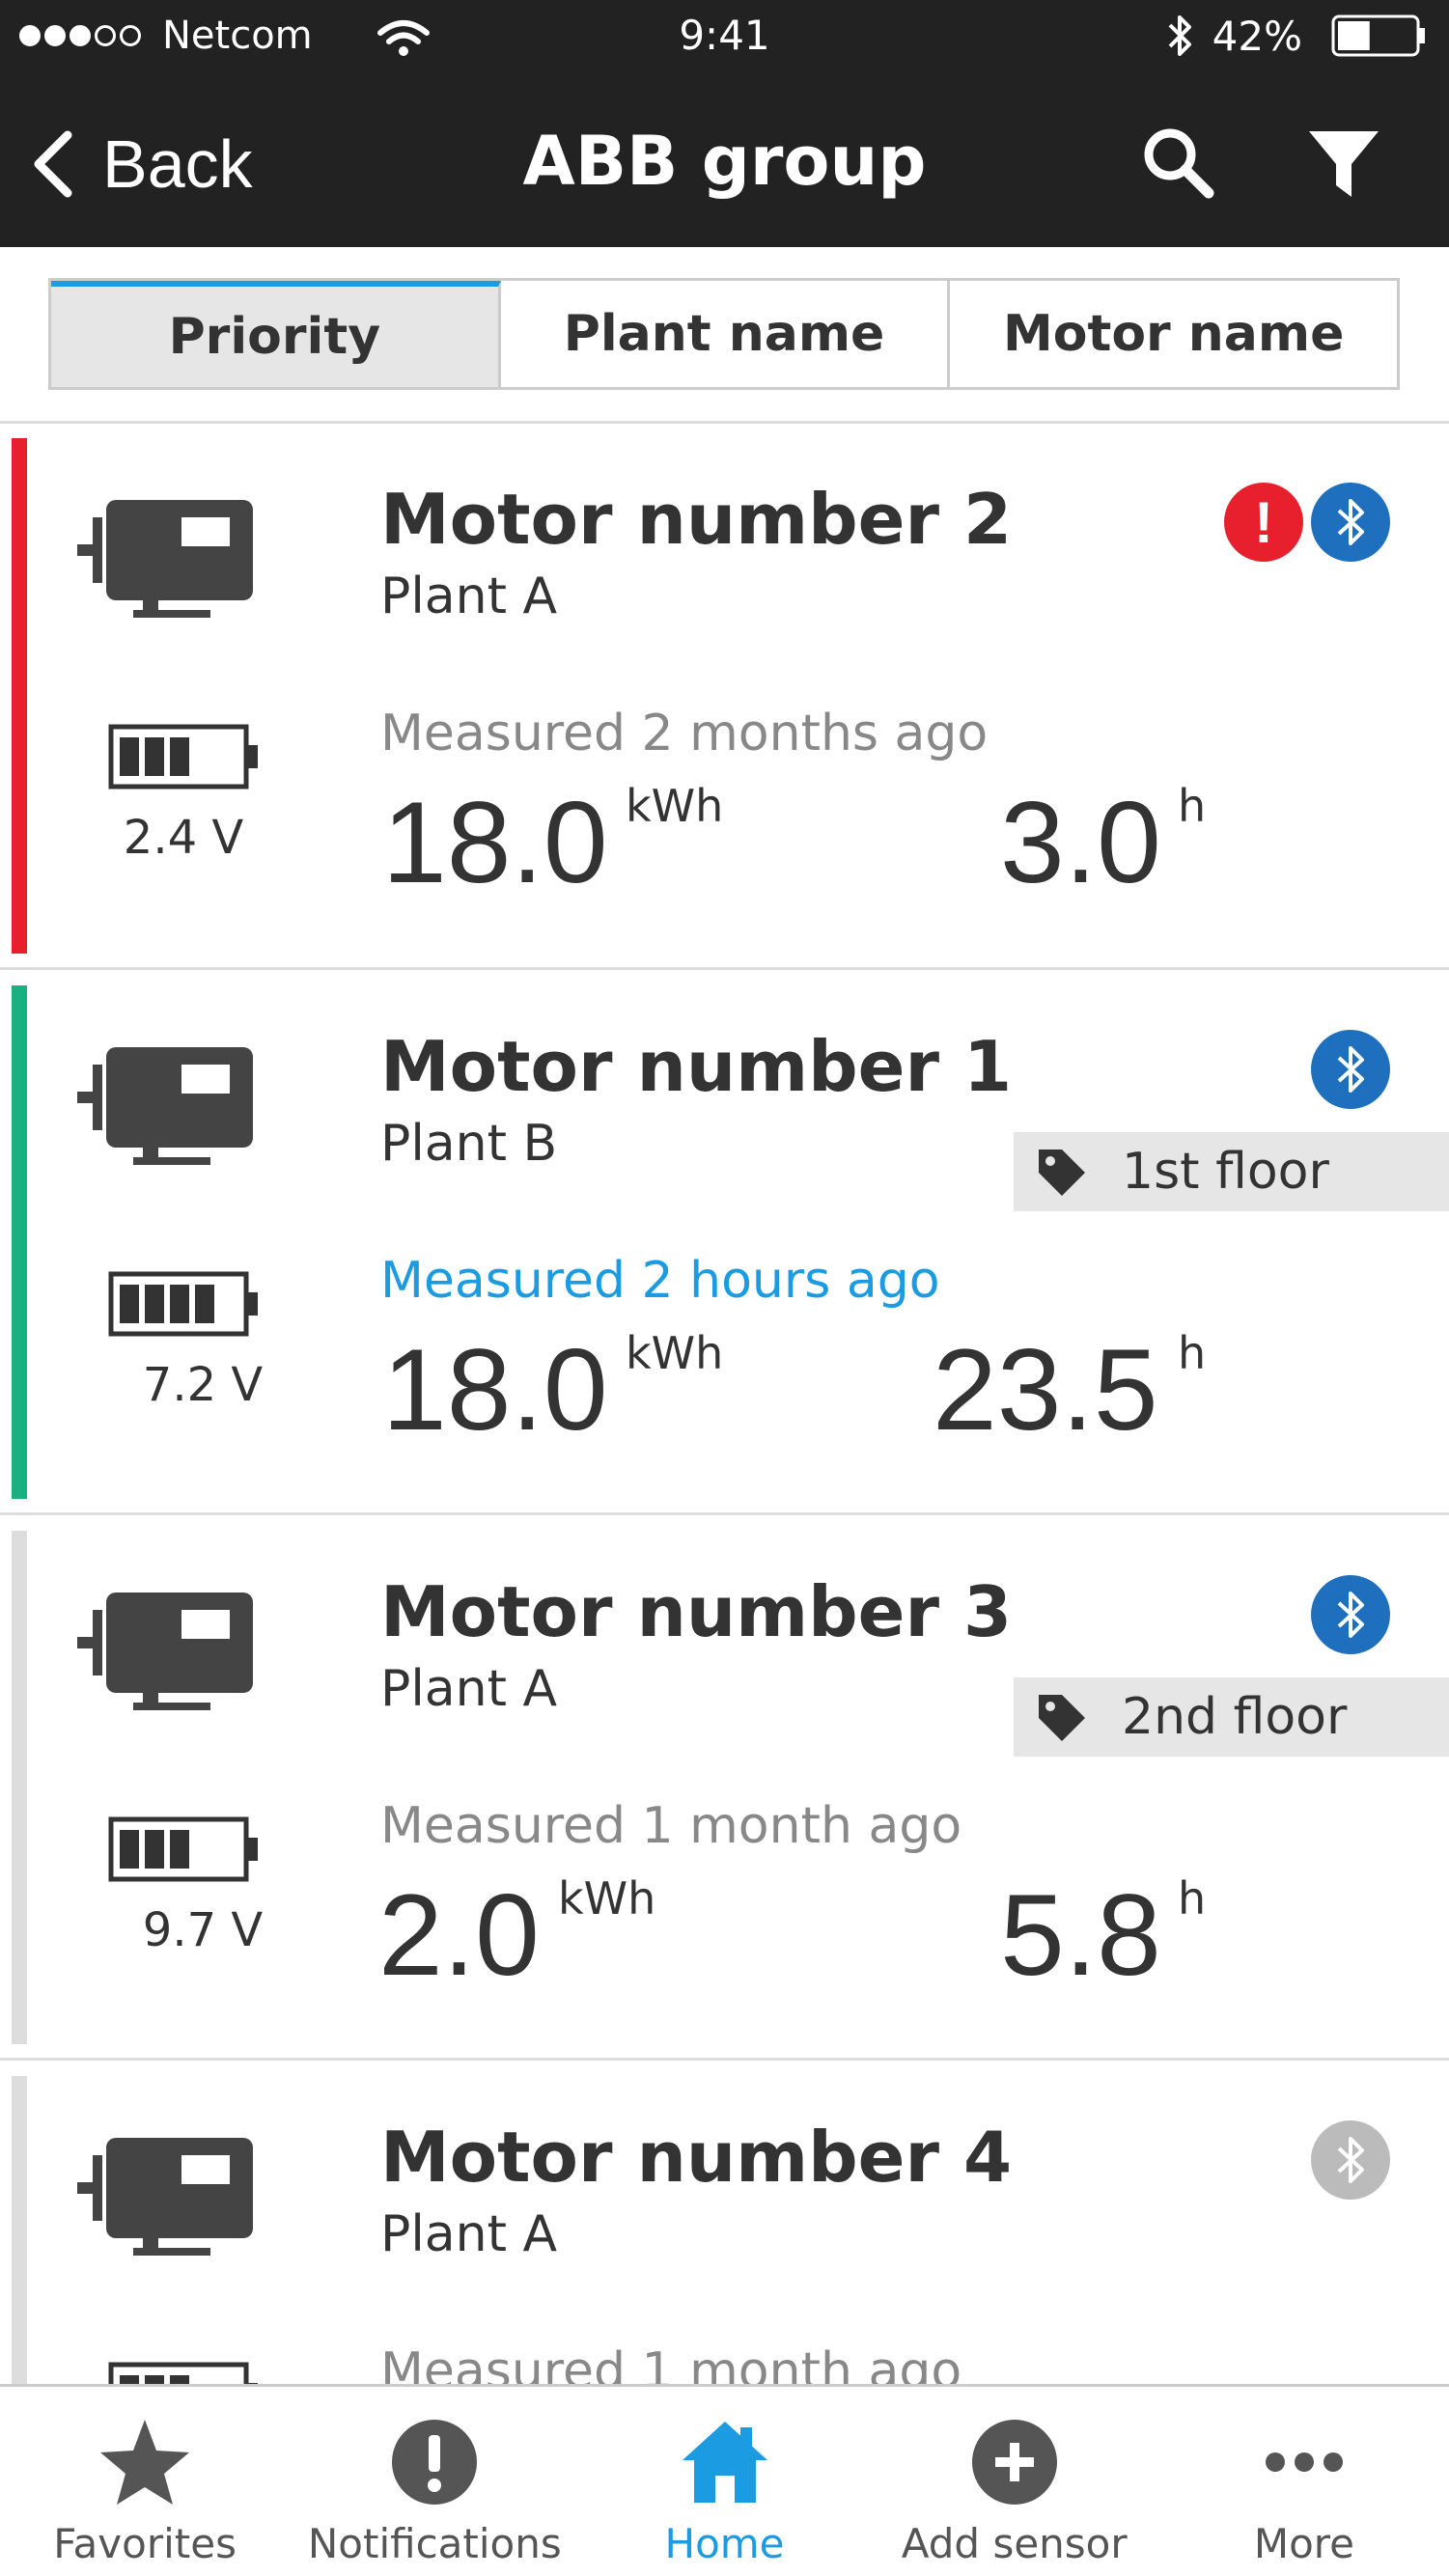 This screenshot has width=1449, height=2576. I want to click on tag-label: 2nd floor, so click(1235, 1717).